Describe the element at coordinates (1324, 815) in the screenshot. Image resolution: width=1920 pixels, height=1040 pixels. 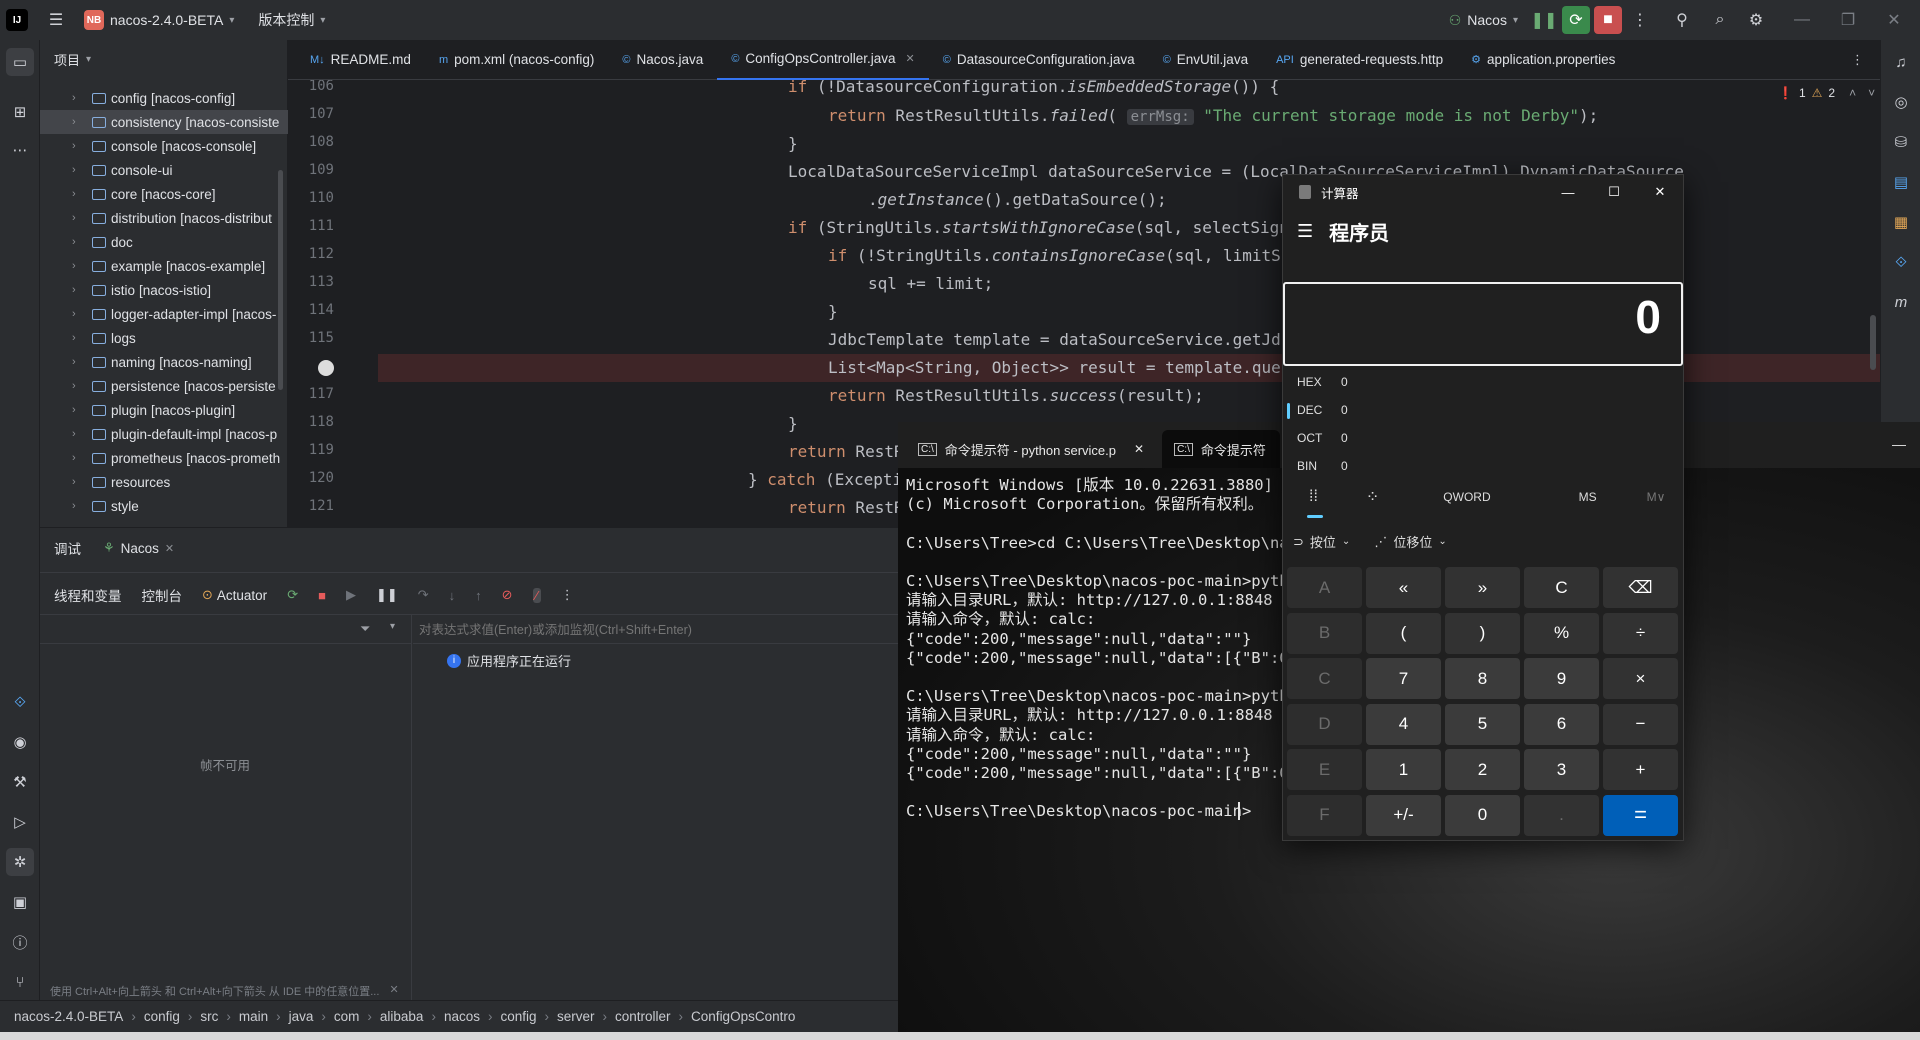
I see `hex-f-key: F` at that location.